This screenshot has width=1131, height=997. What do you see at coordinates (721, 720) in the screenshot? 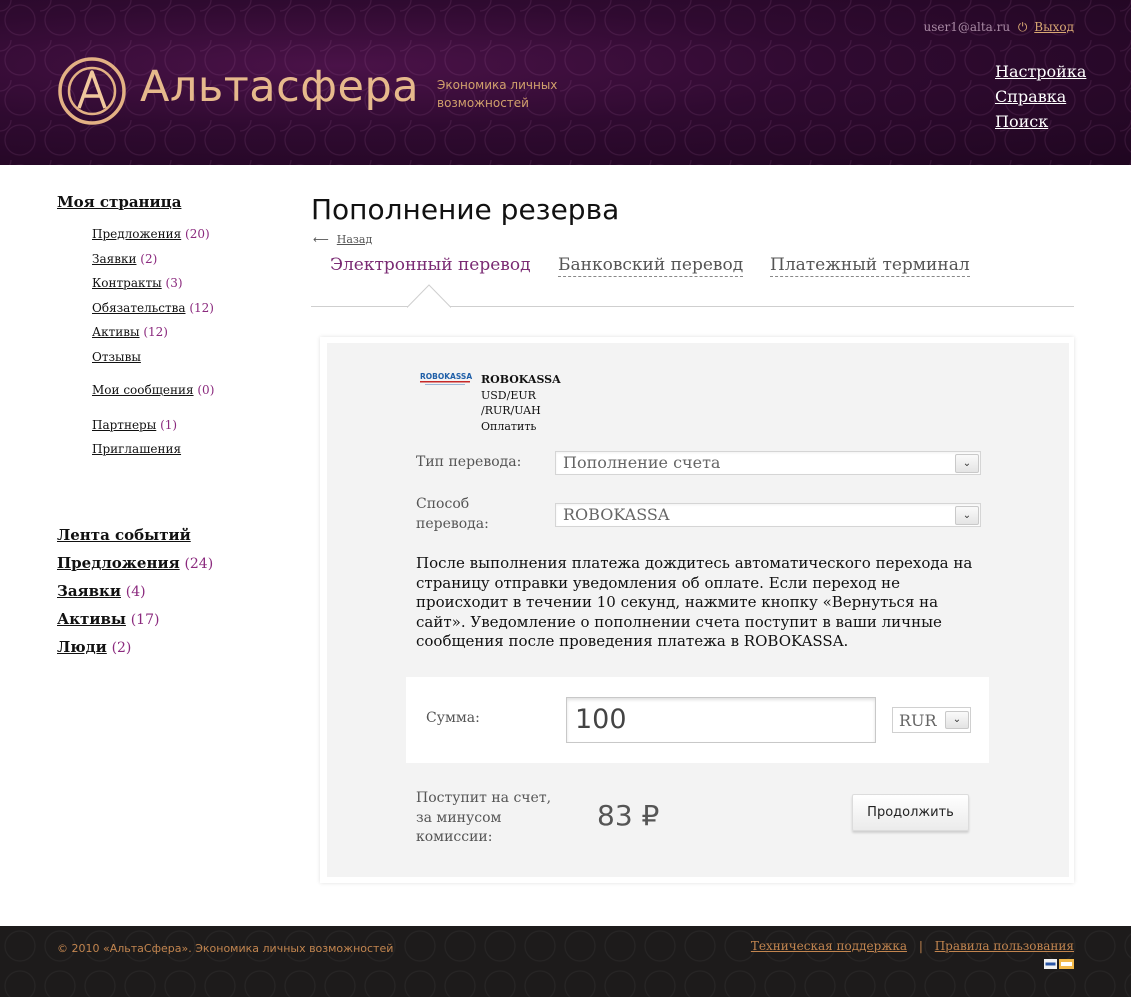
I see `sum-input: 100` at bounding box center [721, 720].